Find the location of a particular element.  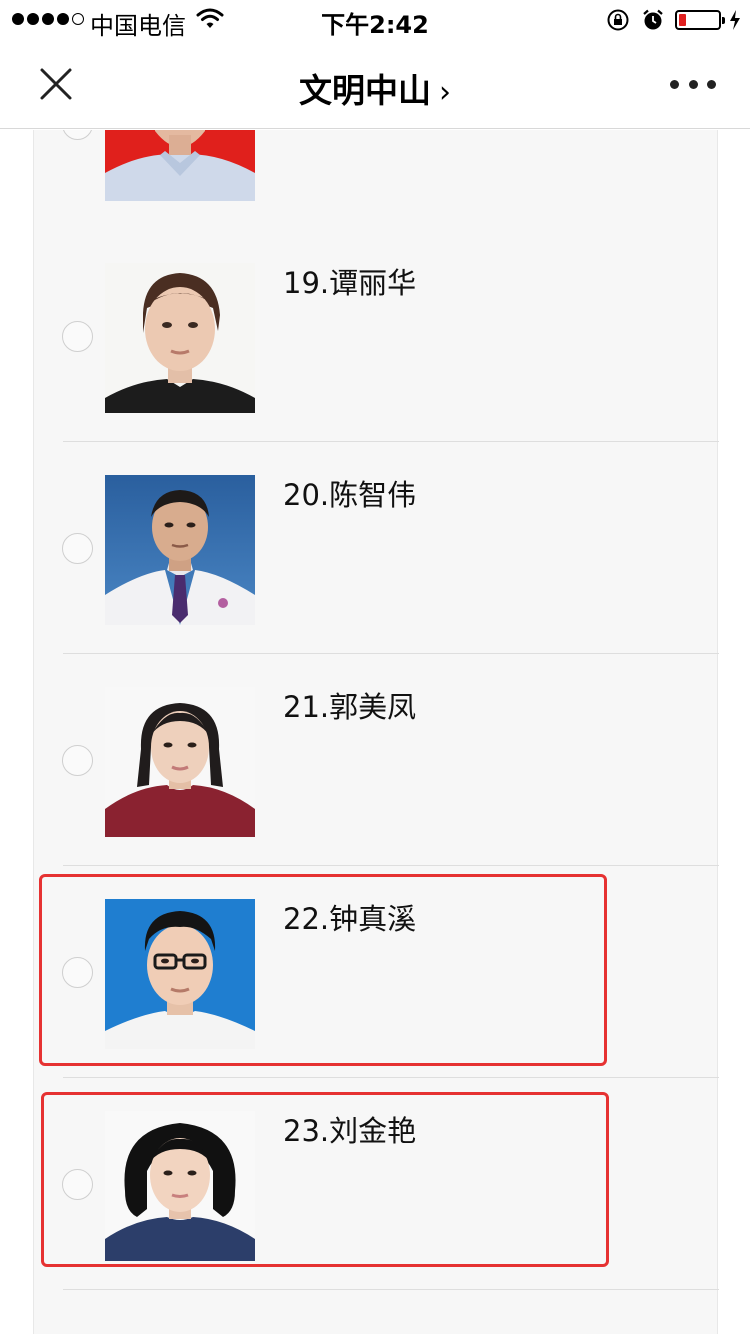

list-item: 21.郭美凤 is located at coordinates (376, 760).